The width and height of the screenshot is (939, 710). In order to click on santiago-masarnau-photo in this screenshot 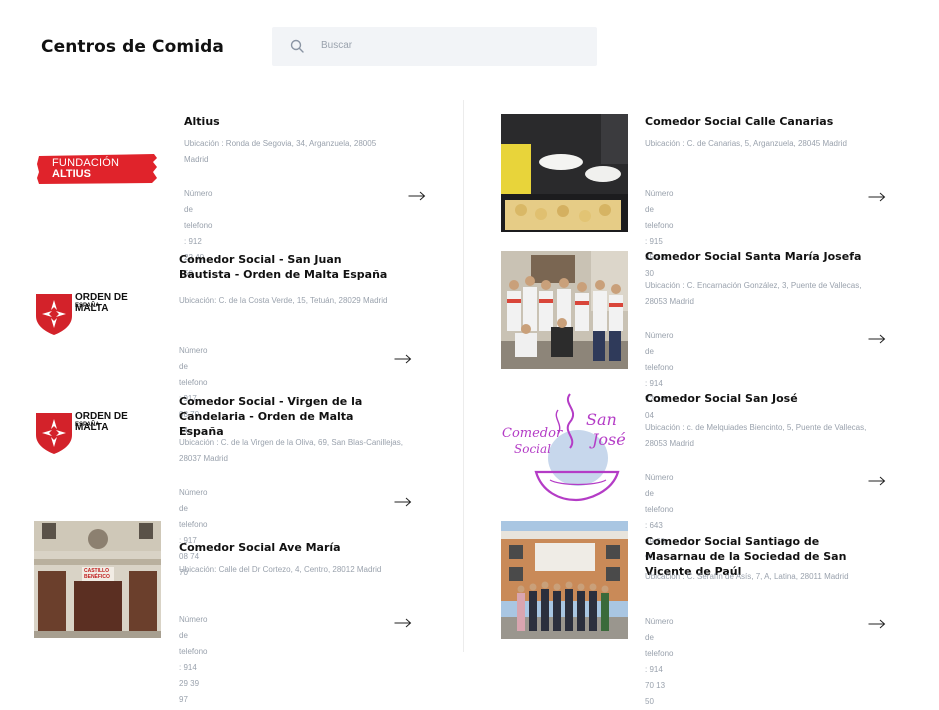, I will do `click(564, 580)`.